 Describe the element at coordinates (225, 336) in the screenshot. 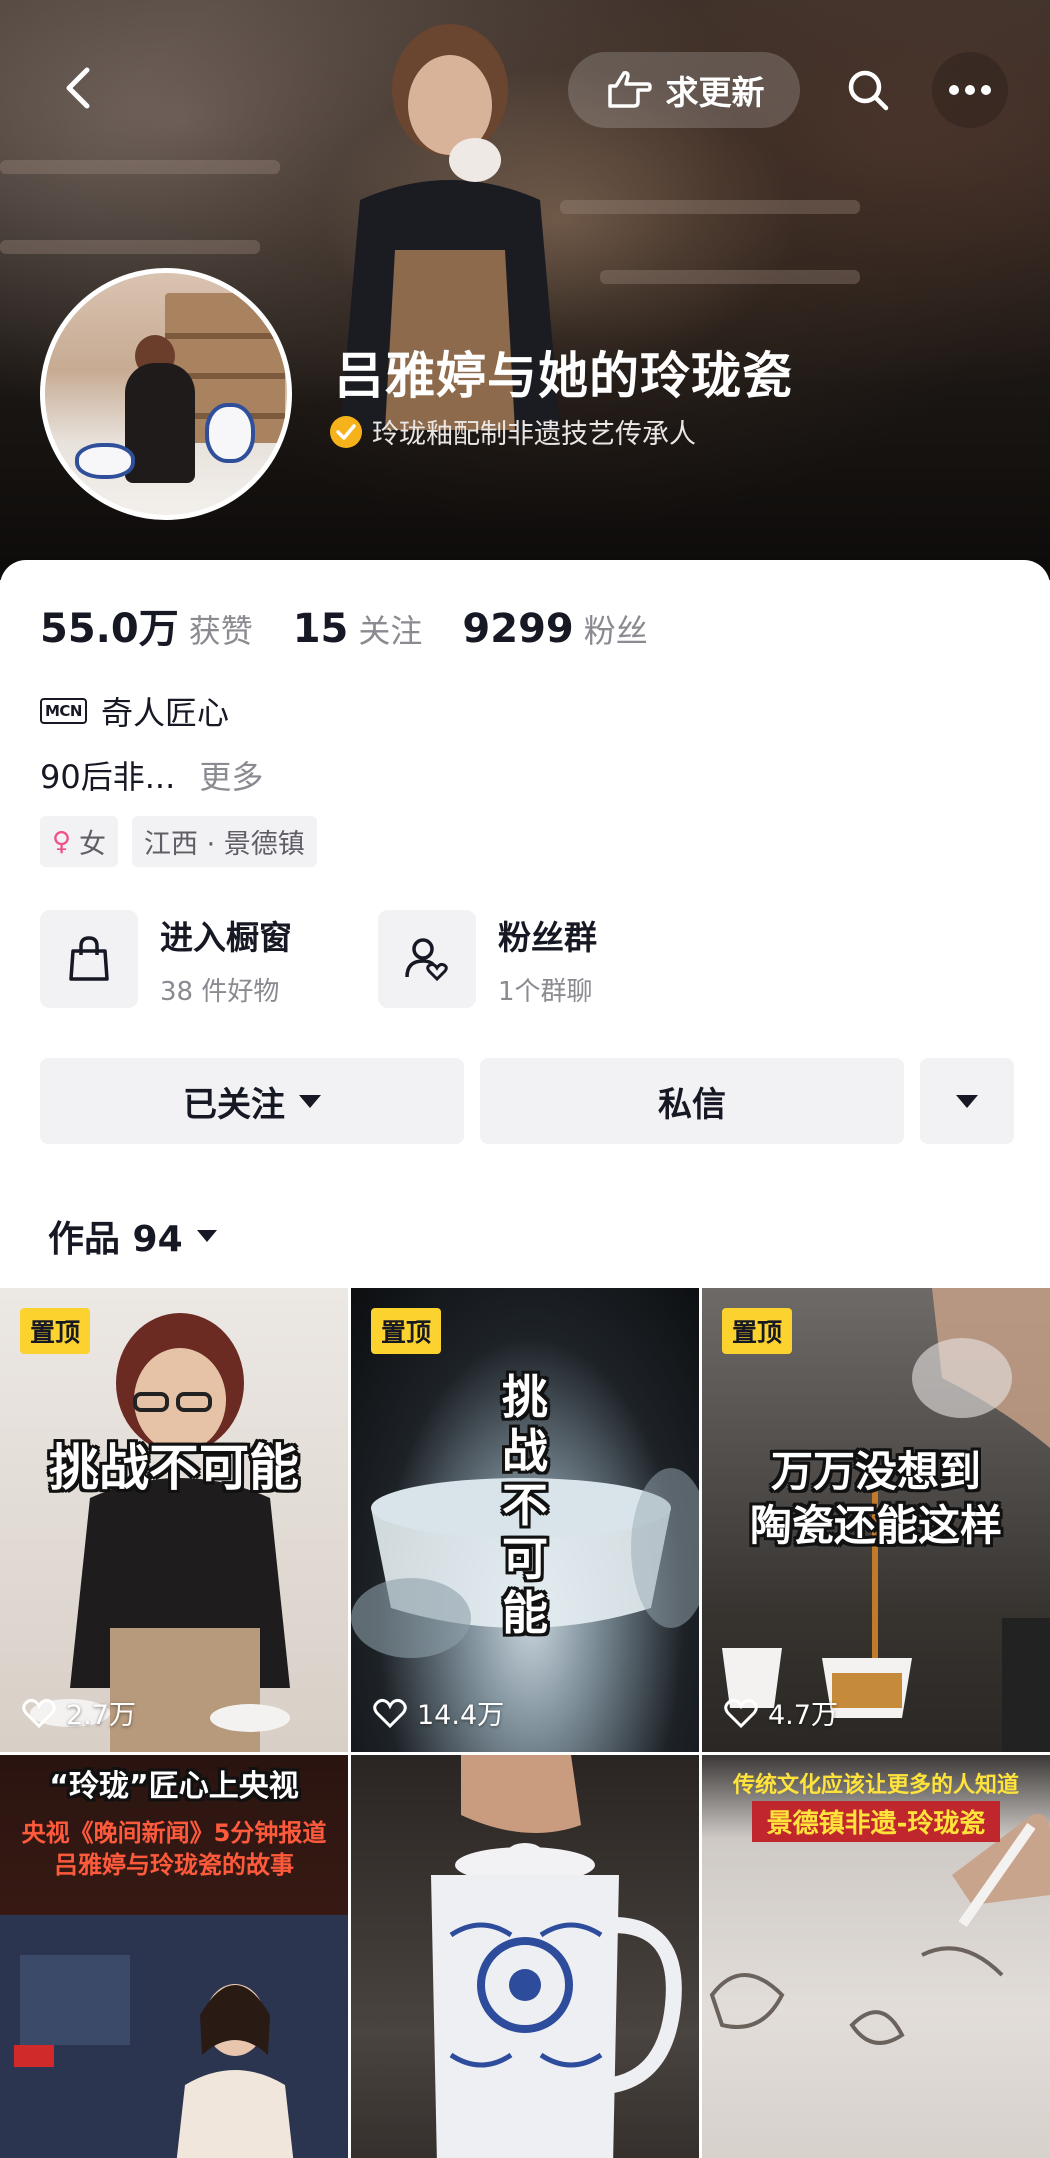

I see `avatar-shelf` at that location.